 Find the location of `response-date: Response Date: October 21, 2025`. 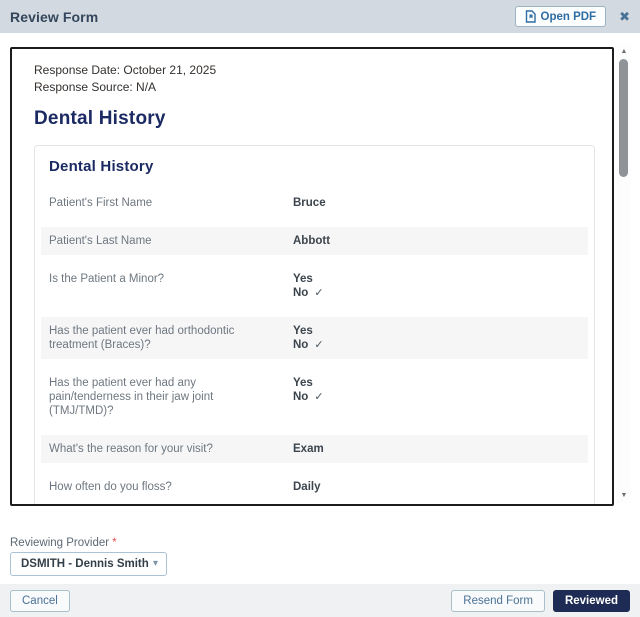

response-date: Response Date: October 21, 2025 is located at coordinates (125, 70).